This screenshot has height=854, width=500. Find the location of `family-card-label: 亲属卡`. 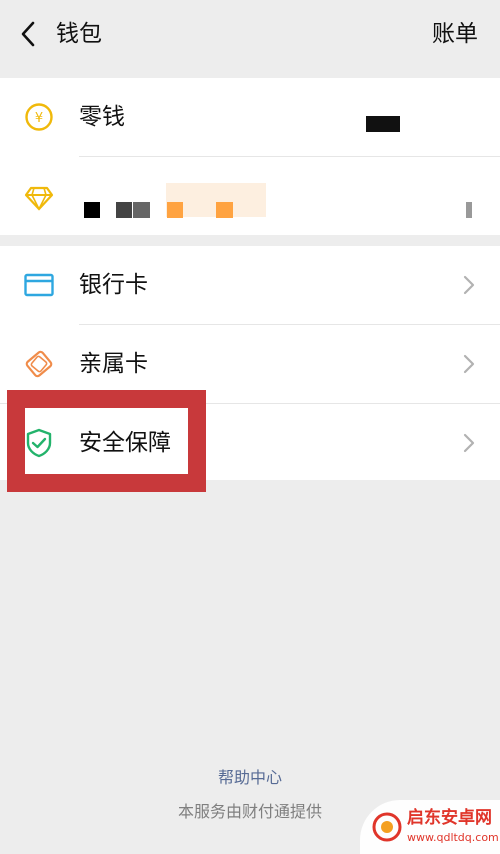

family-card-label: 亲属卡 is located at coordinates (113, 364).